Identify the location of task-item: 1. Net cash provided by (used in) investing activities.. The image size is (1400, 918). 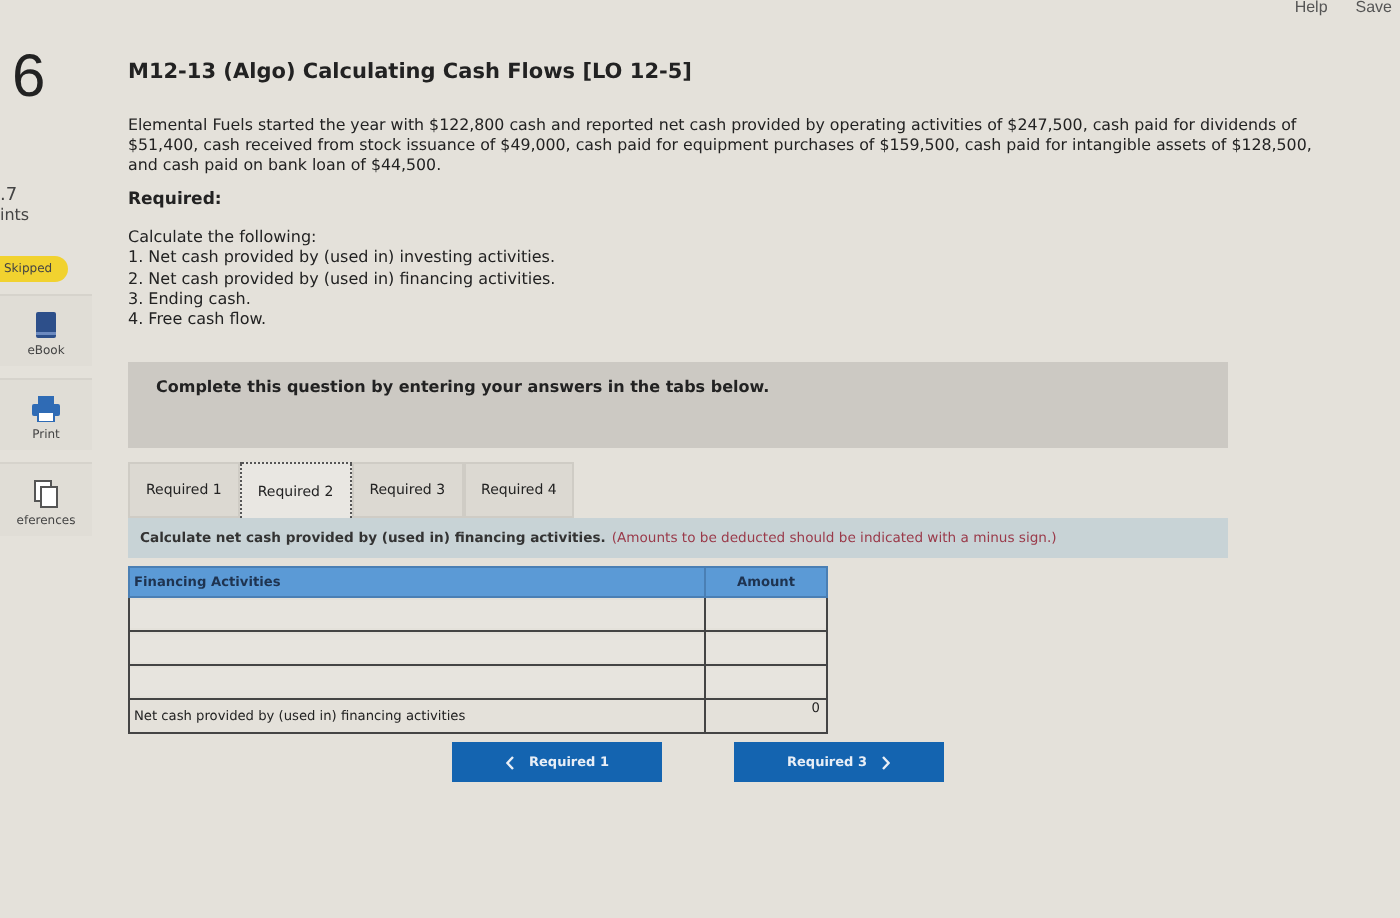
(342, 259).